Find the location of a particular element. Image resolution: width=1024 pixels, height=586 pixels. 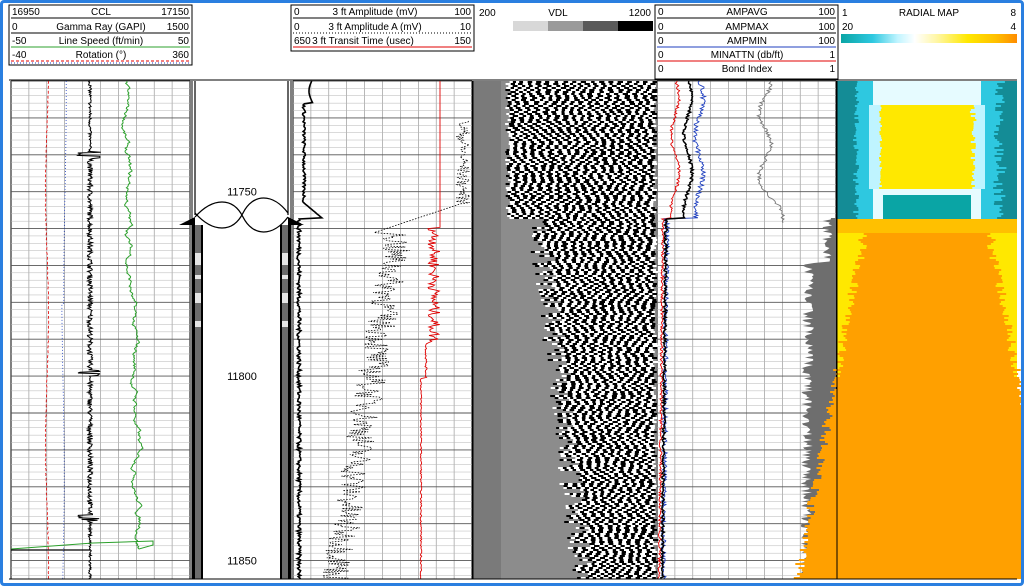

track3-curves is located at coordinates (382, 330).